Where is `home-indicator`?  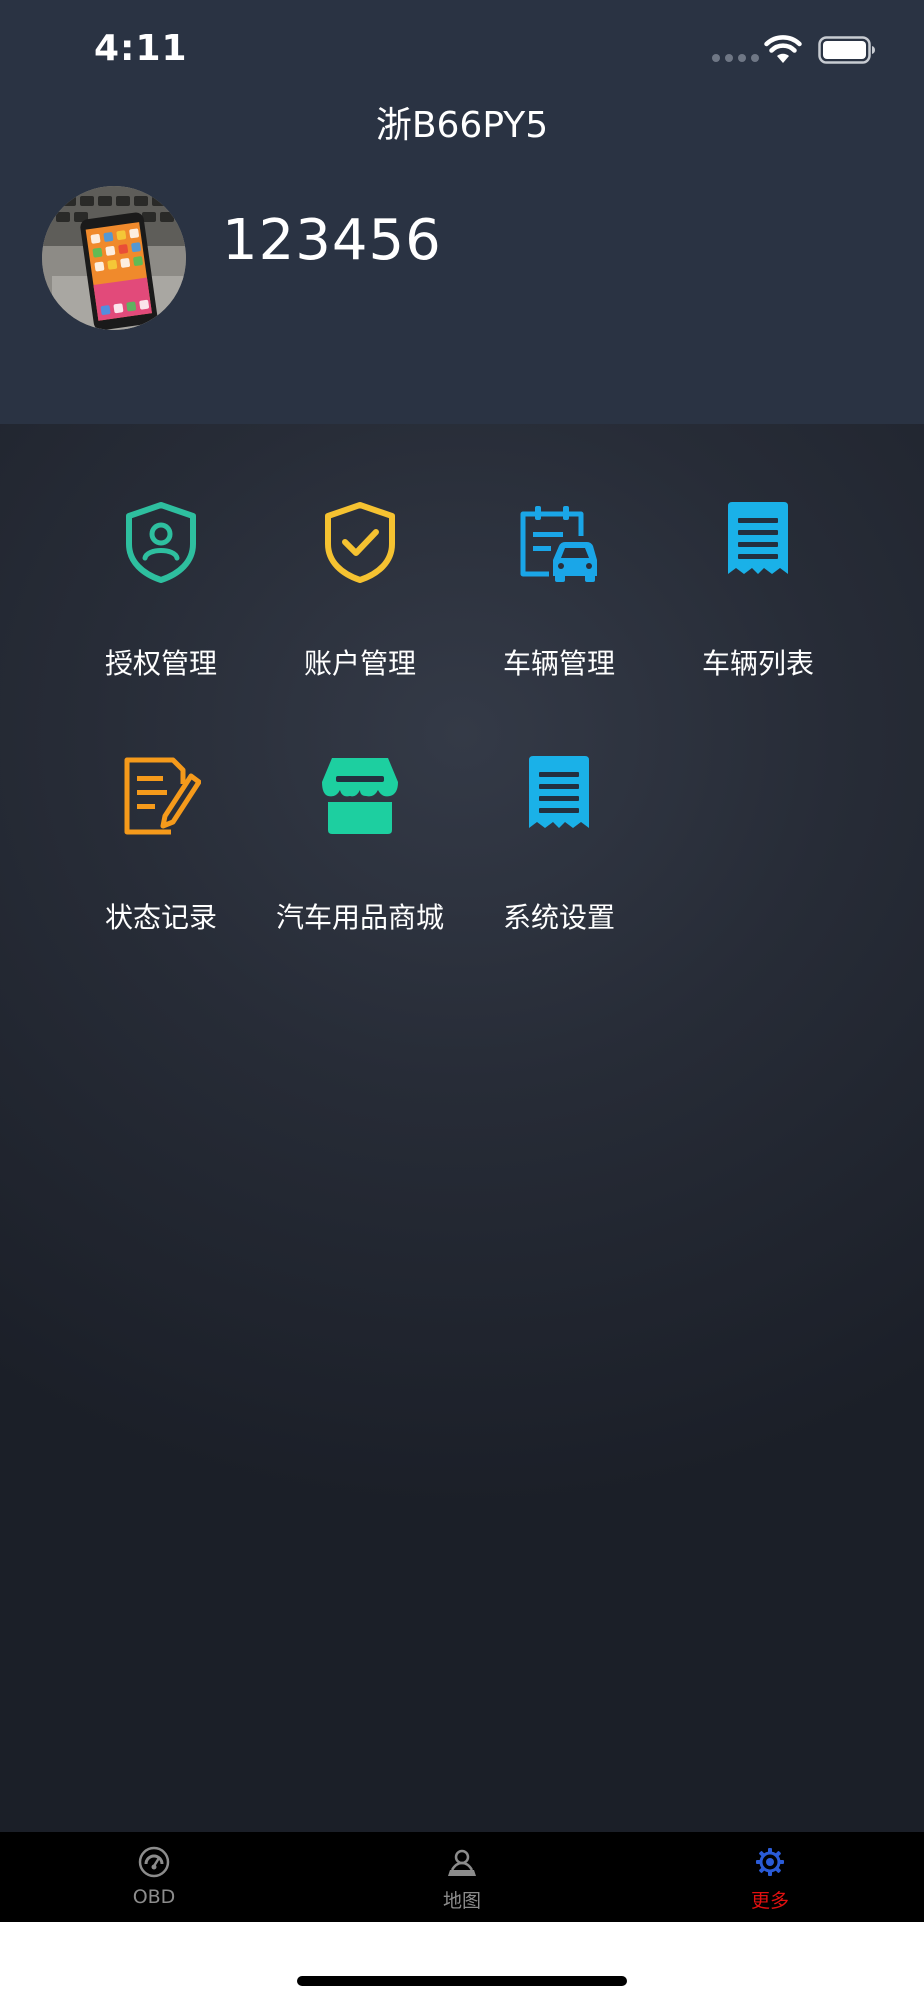
home-indicator is located at coordinates (462, 1981).